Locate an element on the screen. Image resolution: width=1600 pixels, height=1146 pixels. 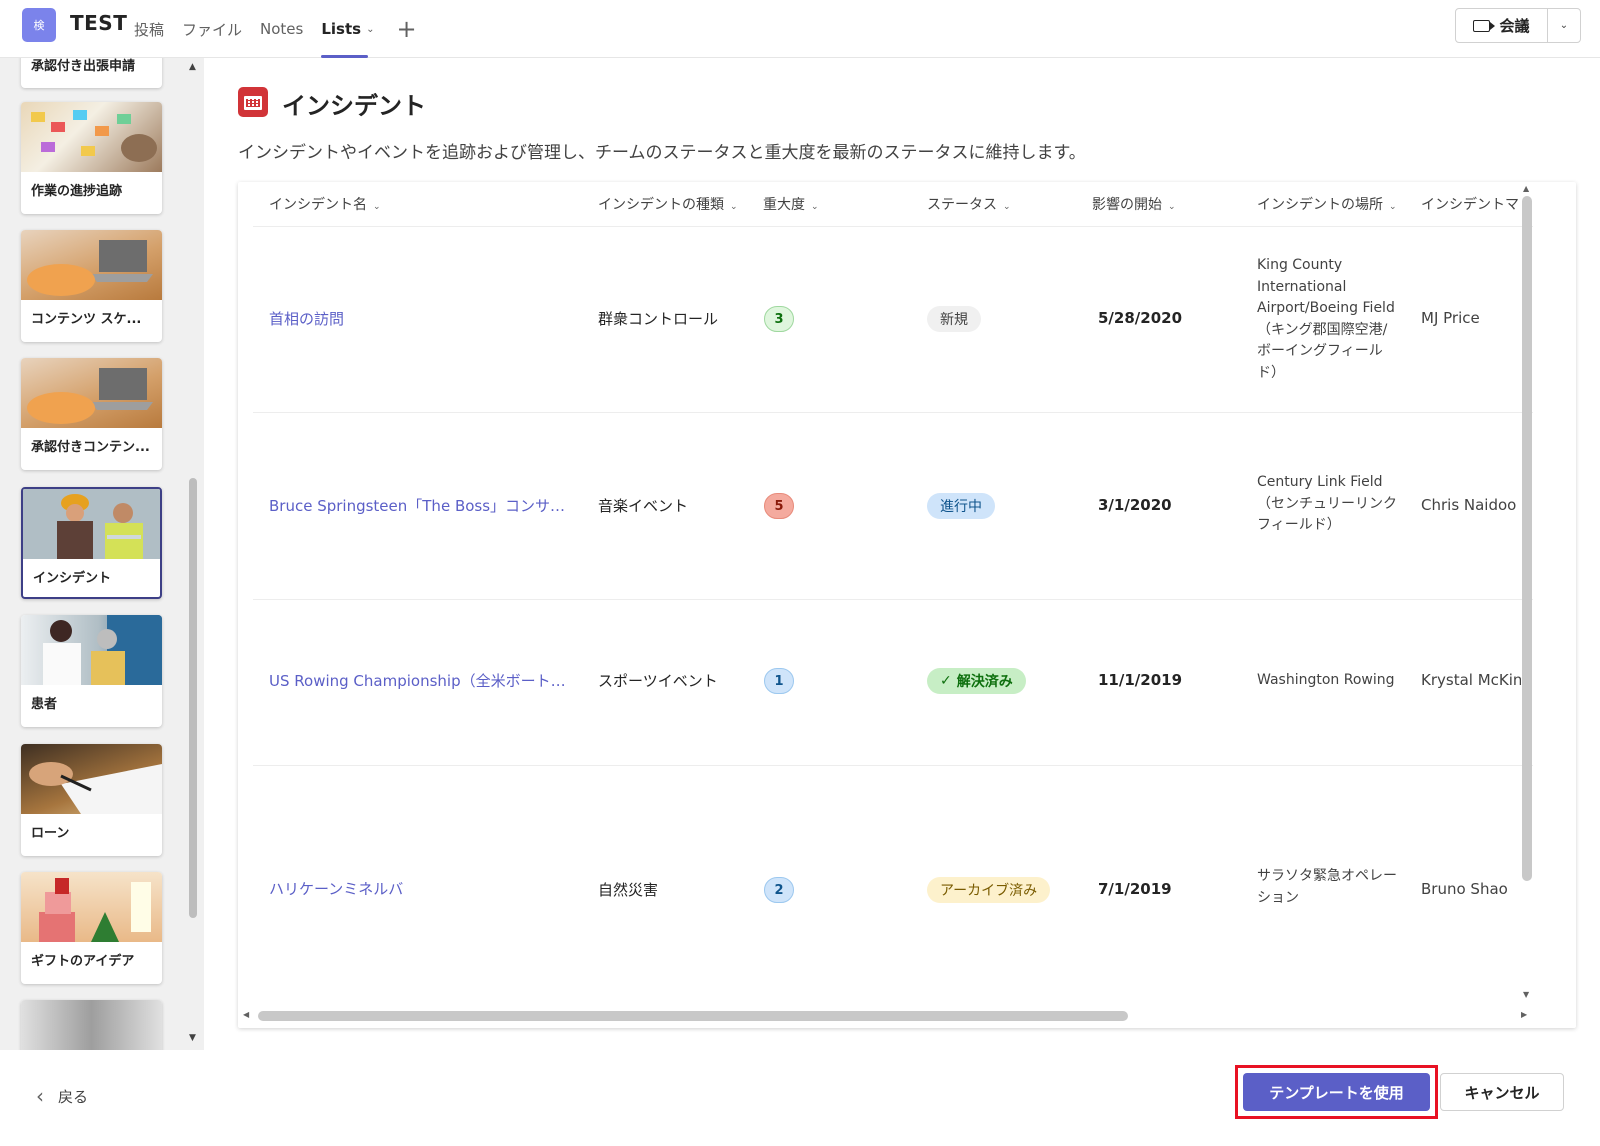
status-badge: ✓ 解決済み is located at coordinates (976, 681).